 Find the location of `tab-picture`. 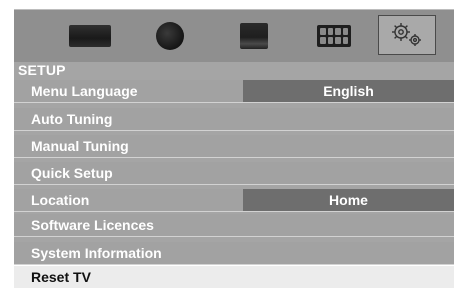

tab-picture is located at coordinates (90, 36).